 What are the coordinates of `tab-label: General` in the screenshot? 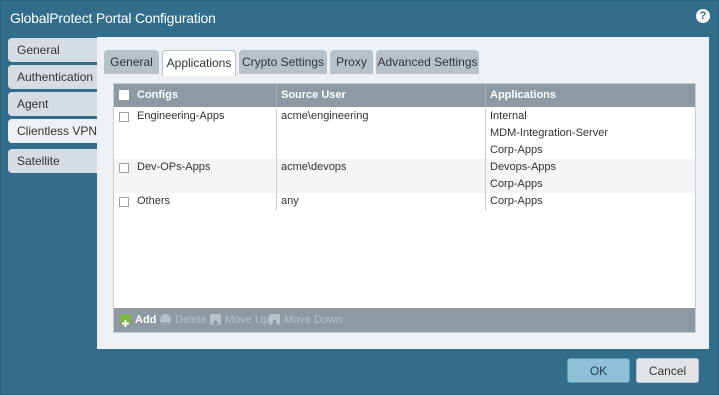 It's located at (131, 62).